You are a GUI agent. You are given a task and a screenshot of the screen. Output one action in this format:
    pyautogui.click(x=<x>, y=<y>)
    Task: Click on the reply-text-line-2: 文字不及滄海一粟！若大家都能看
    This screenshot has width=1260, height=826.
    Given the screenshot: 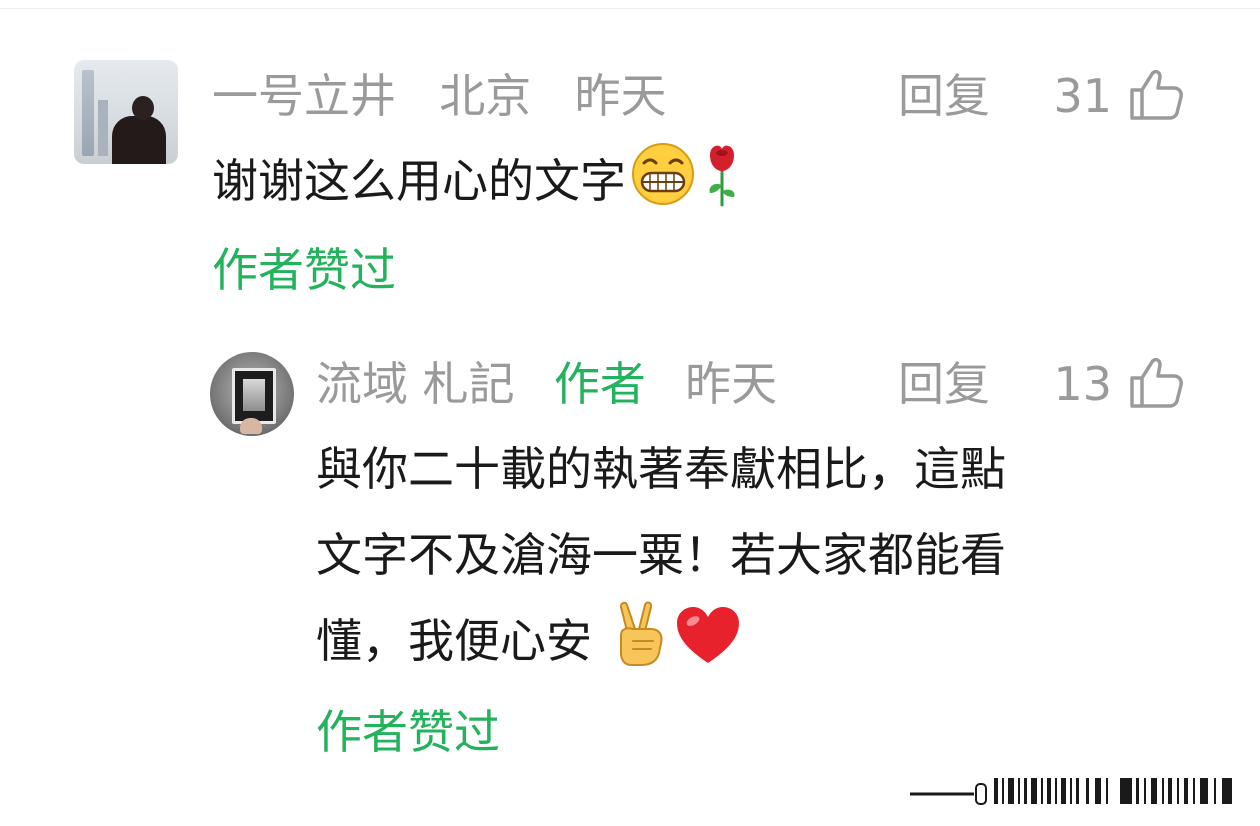 What is the action you would take?
    pyautogui.click(x=661, y=555)
    